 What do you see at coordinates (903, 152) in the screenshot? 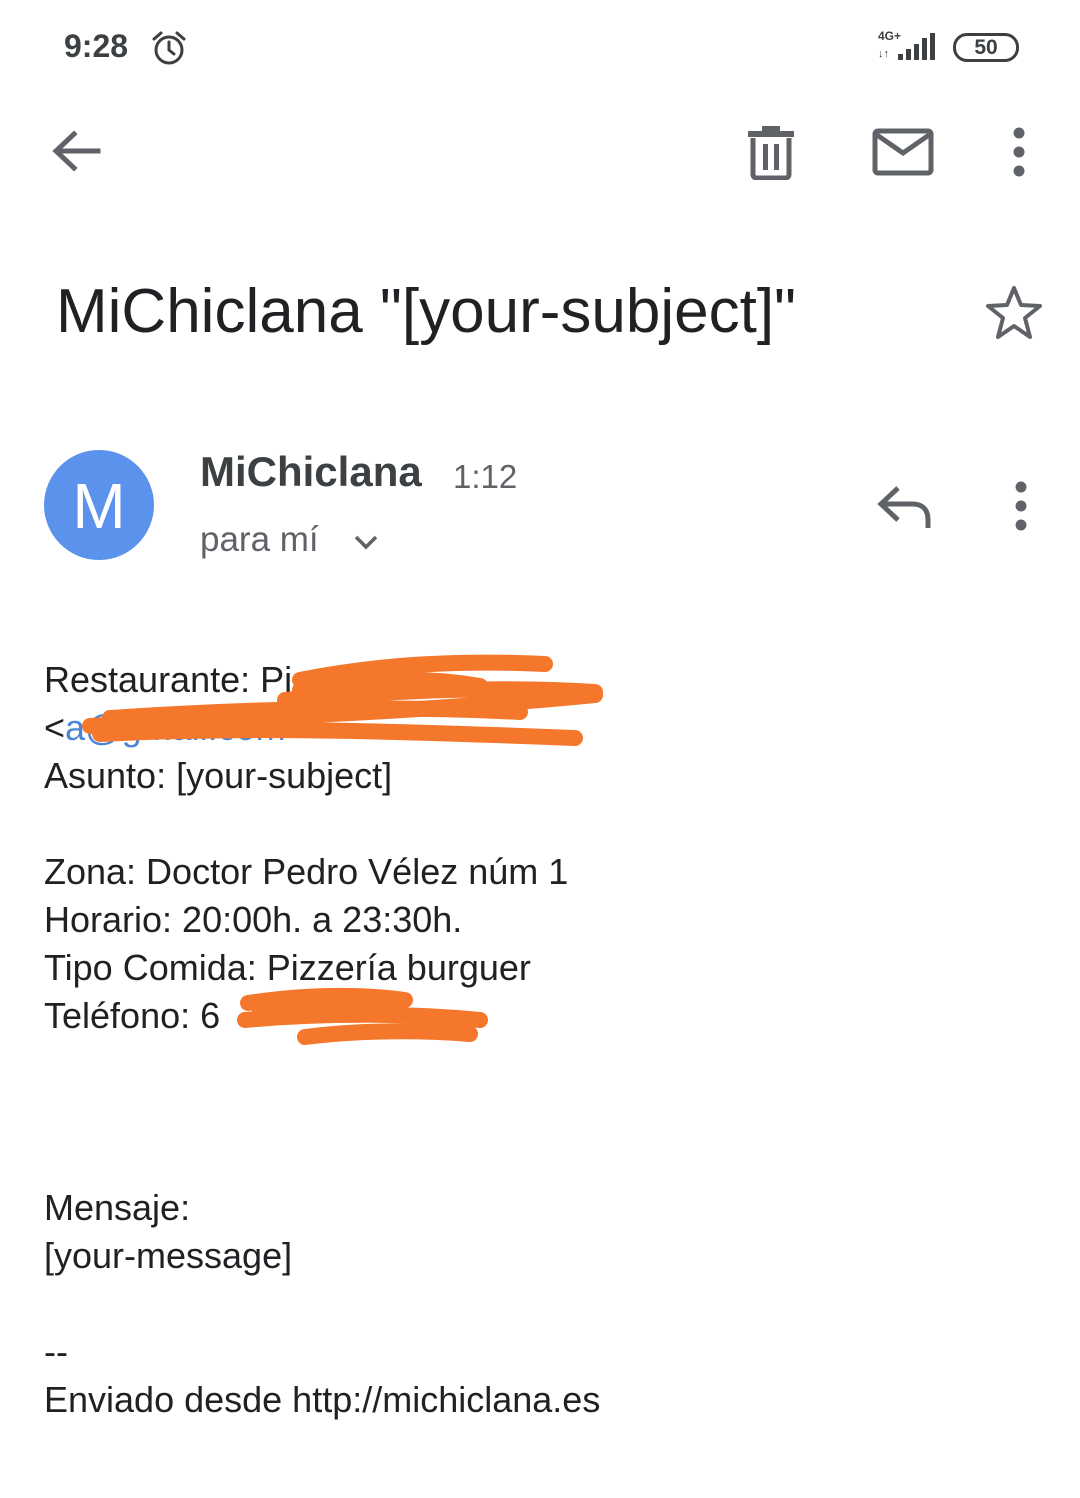
I see `mail-icon` at bounding box center [903, 152].